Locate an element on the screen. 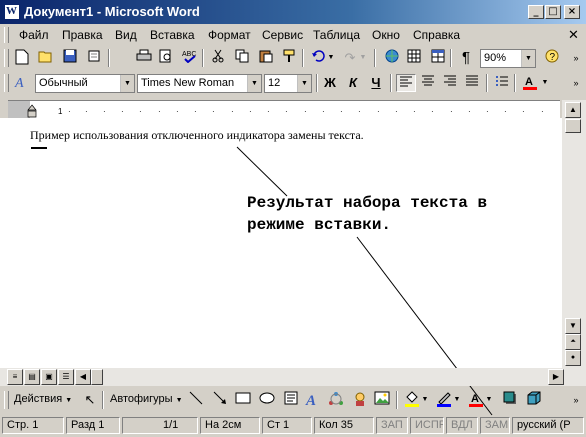 The image size is (586, 437). drawing-toolbar: Действия ▼ ↖ Автофигуры ▼ A ▼ ▼ A ▼ » is located at coordinates (293, 400).